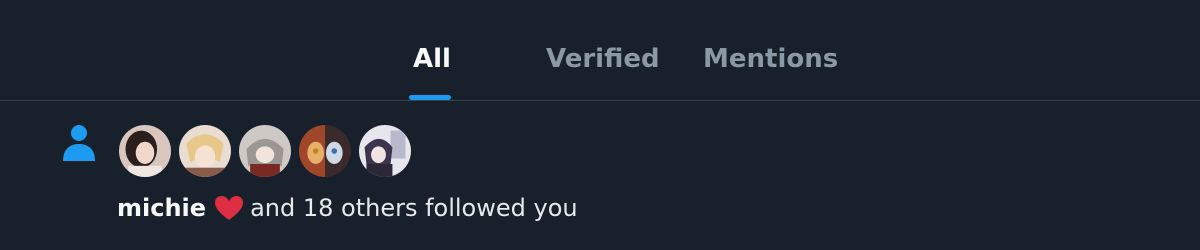 Image resolution: width=1200 pixels, height=250 pixels. Describe the element at coordinates (79, 143) in the screenshot. I see `person-icon` at that location.